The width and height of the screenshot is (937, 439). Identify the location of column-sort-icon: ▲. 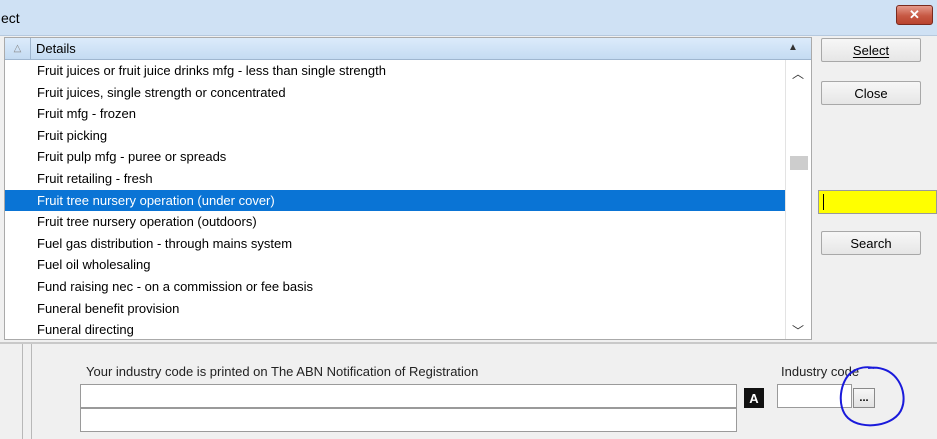
(793, 47).